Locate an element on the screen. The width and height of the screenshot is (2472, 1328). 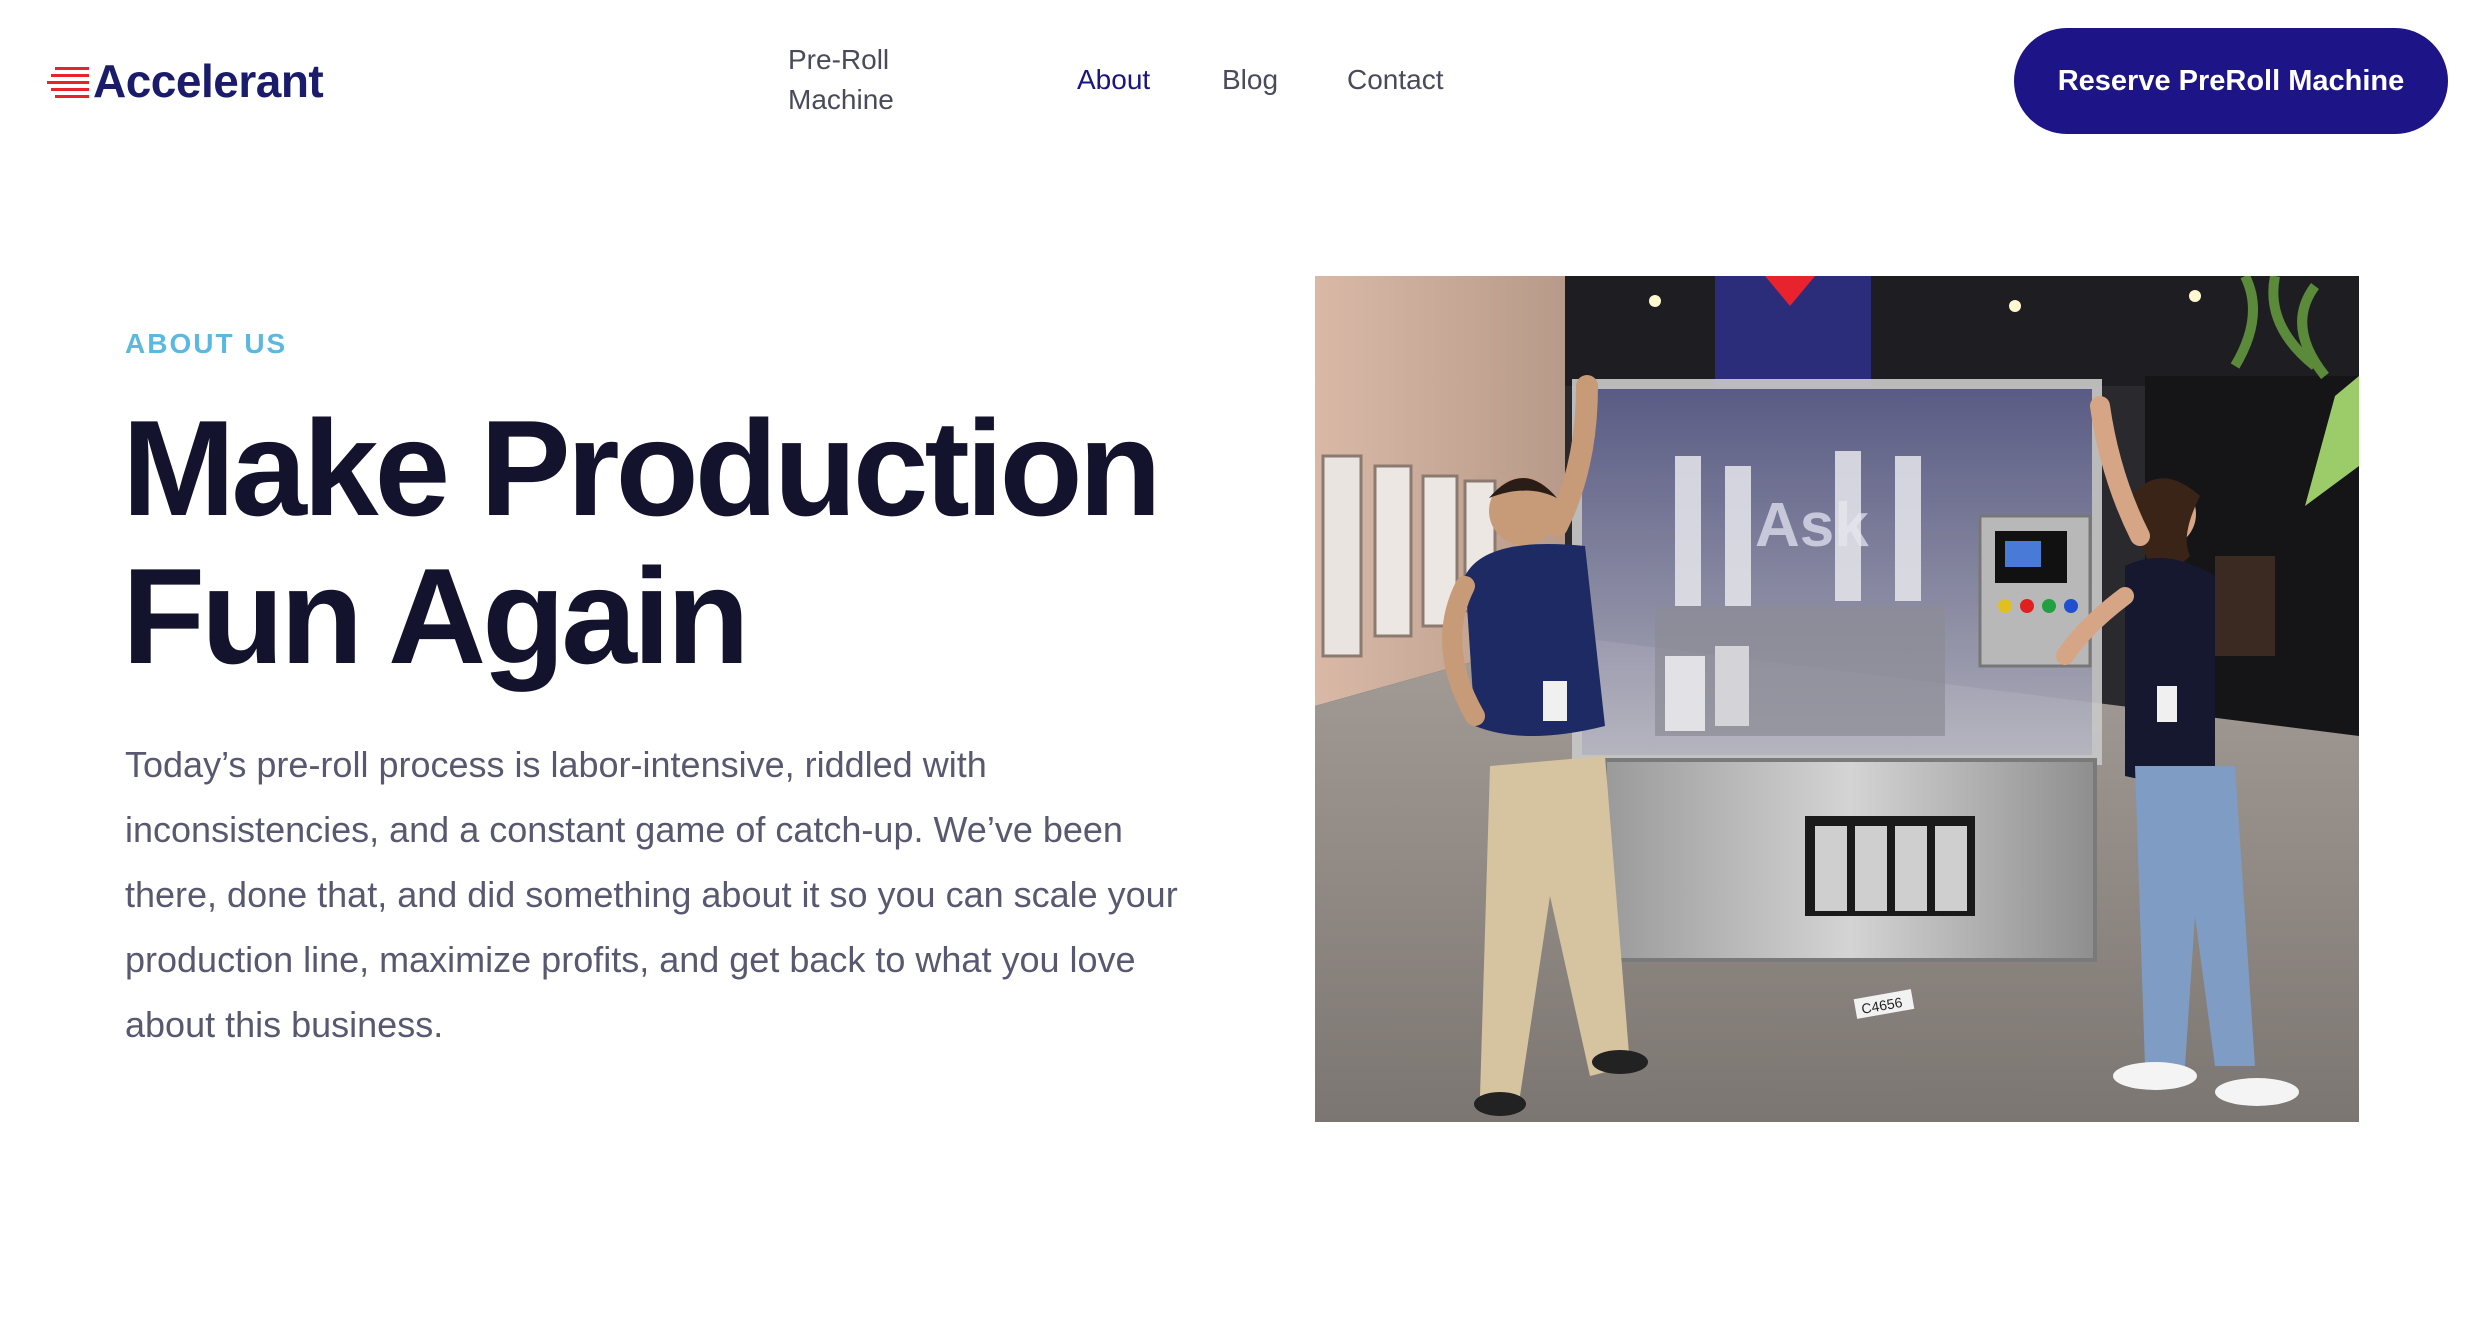
logo-link: Accelerant is located at coordinates (184, 81).